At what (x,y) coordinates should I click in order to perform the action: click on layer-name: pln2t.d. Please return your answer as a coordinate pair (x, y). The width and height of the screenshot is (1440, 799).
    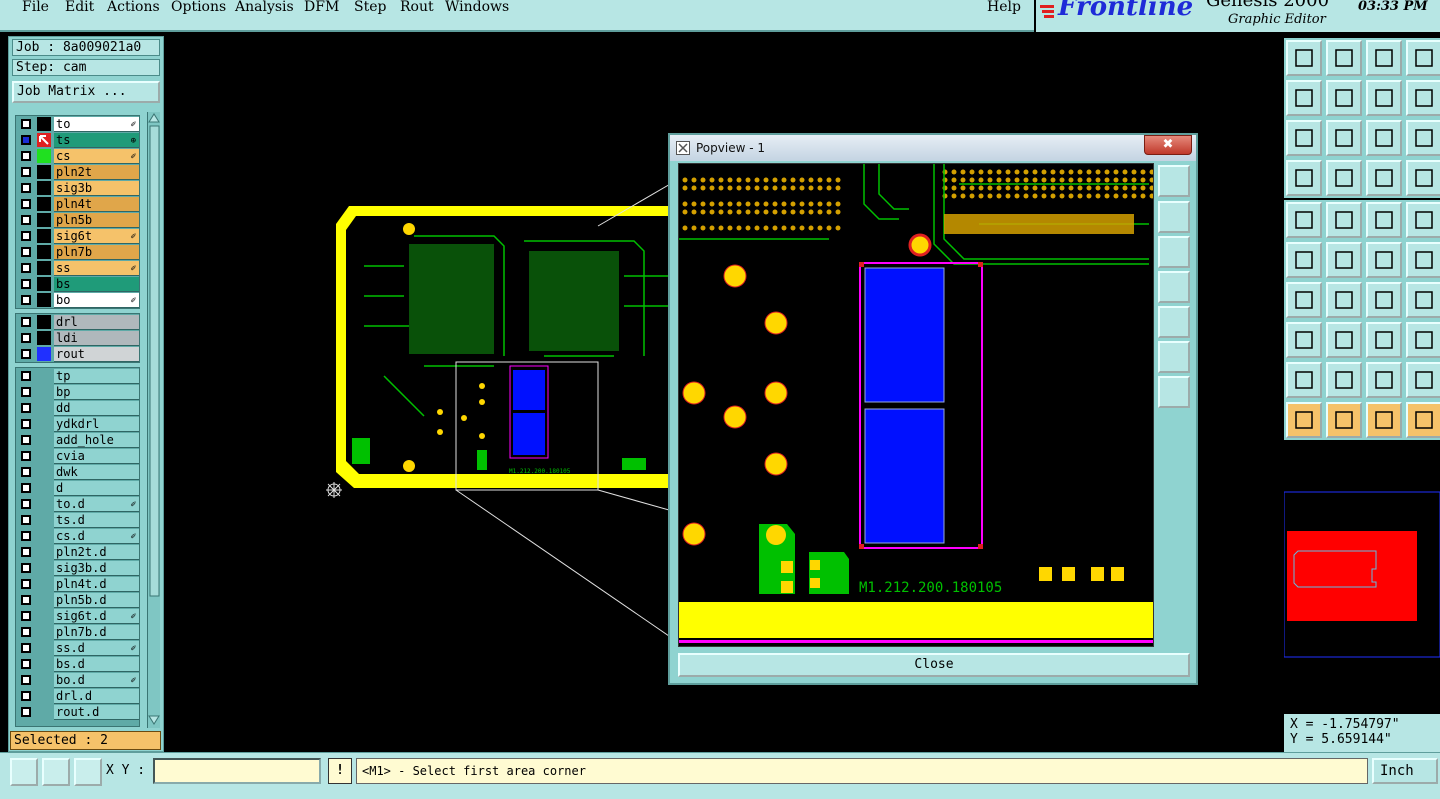
    Looking at the image, I should click on (96, 552).